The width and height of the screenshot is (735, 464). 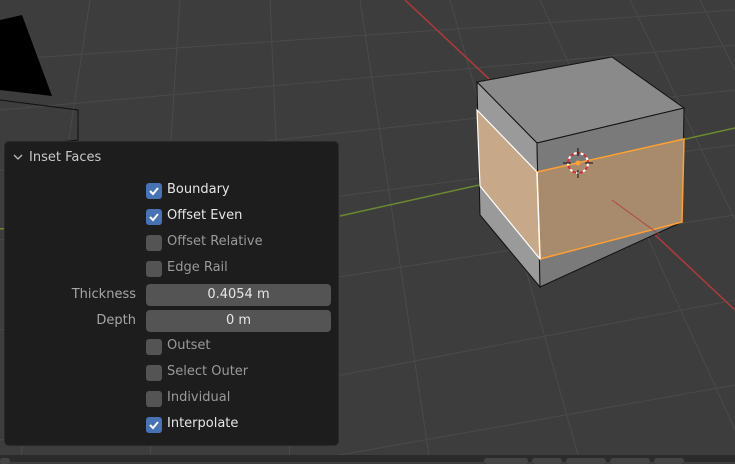 I want to click on depth-row: Depth 0 m, so click(x=172, y=321).